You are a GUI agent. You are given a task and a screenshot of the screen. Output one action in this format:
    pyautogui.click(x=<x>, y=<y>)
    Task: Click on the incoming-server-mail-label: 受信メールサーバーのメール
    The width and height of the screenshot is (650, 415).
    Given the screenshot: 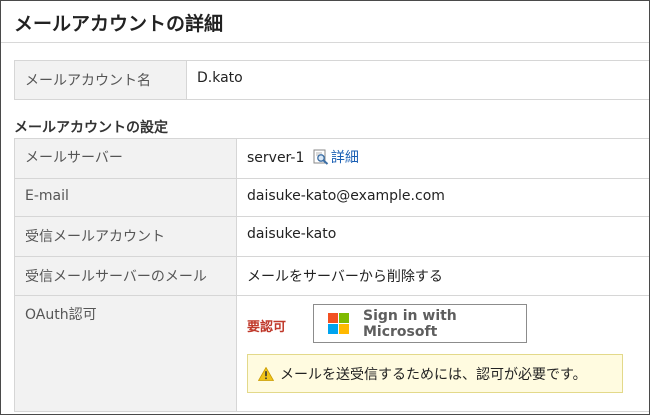 What is the action you would take?
    pyautogui.click(x=125, y=276)
    